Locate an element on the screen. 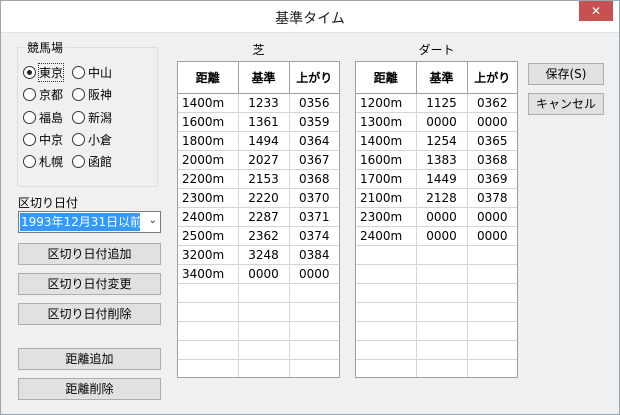 This screenshot has height=415, width=620. distance-cell: 3400m is located at coordinates (208, 274).